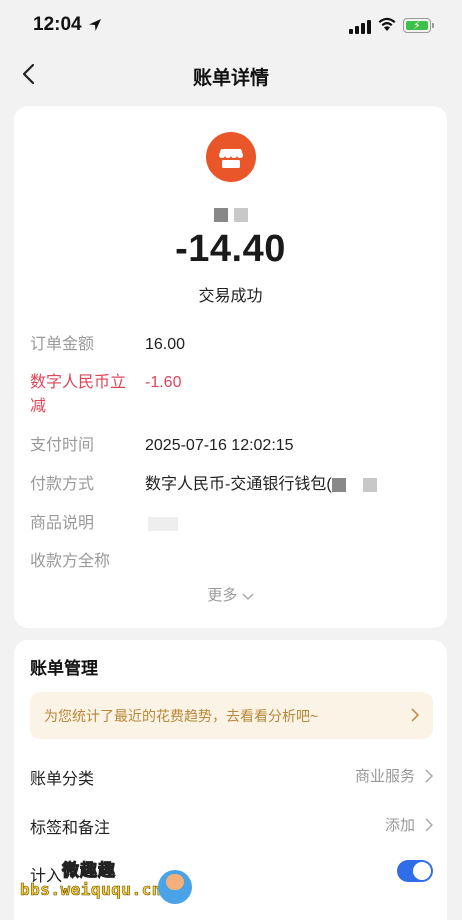  Describe the element at coordinates (91, 890) in the screenshot. I see `watermark-url: bbs.weiququ.cn` at that location.